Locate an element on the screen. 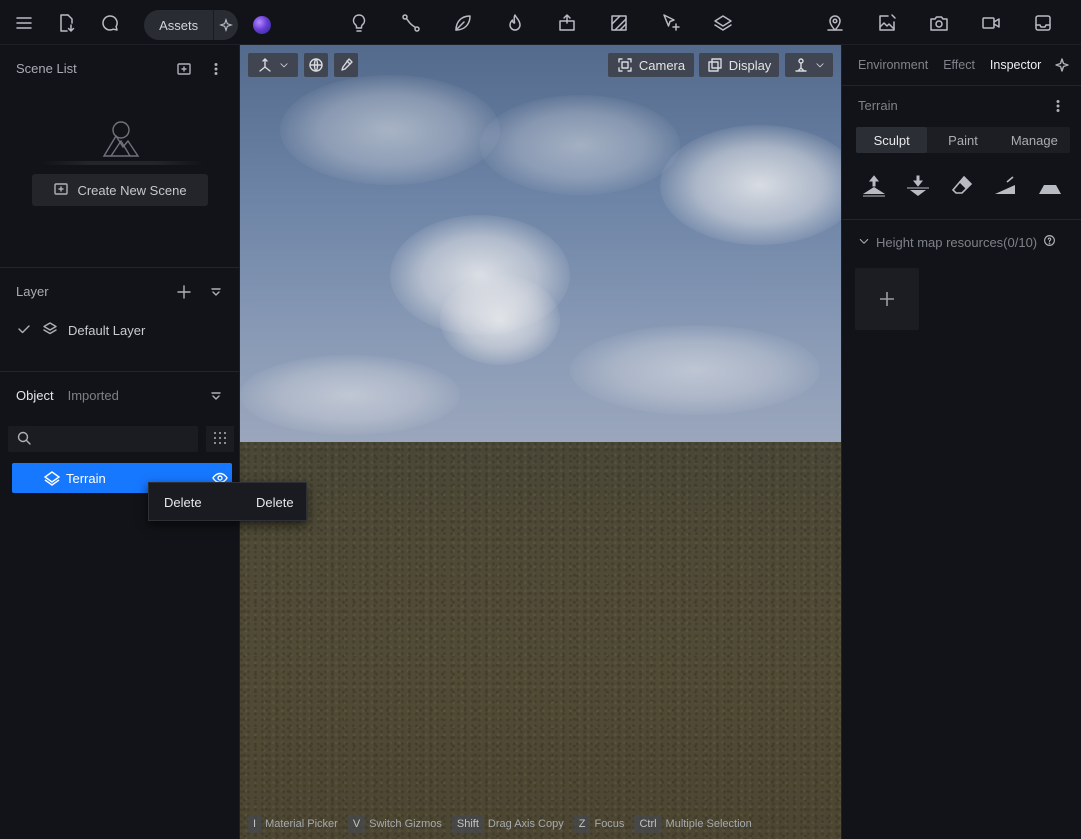  collapse-object-icon is located at coordinates (216, 397).